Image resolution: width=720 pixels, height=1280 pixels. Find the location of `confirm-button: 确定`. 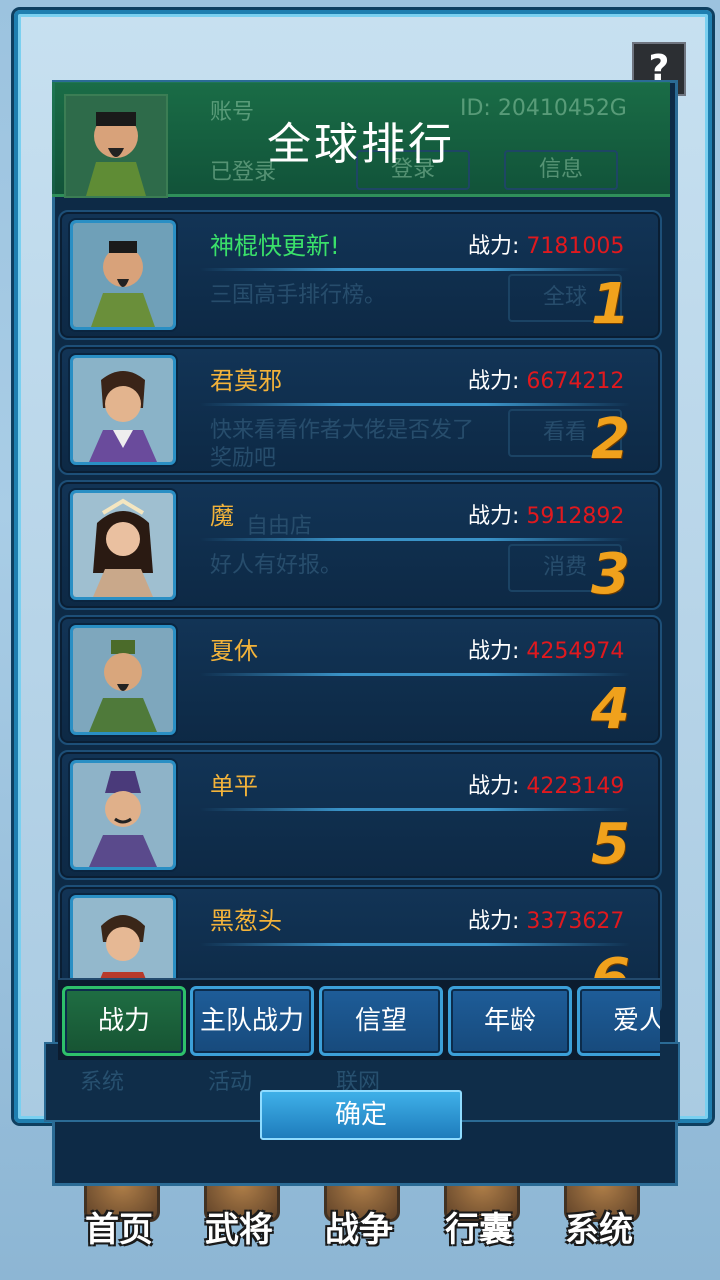

confirm-button: 确定 is located at coordinates (361, 1115).